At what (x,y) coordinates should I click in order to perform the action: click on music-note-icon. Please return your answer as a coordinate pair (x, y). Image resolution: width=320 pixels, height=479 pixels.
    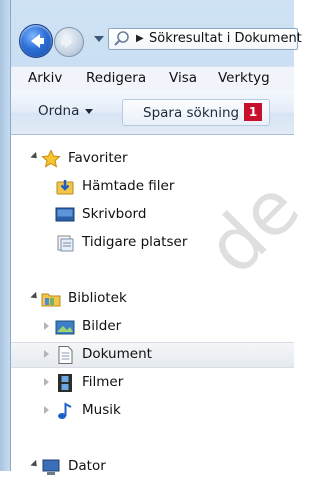
    Looking at the image, I should click on (65, 410).